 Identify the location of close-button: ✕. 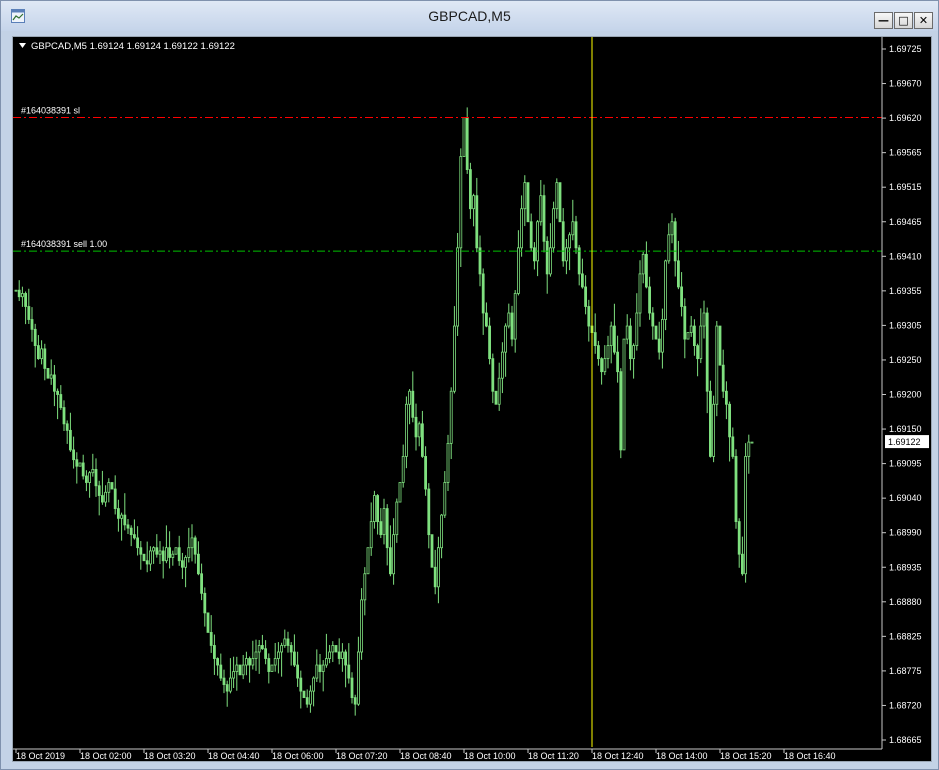
(923, 20).